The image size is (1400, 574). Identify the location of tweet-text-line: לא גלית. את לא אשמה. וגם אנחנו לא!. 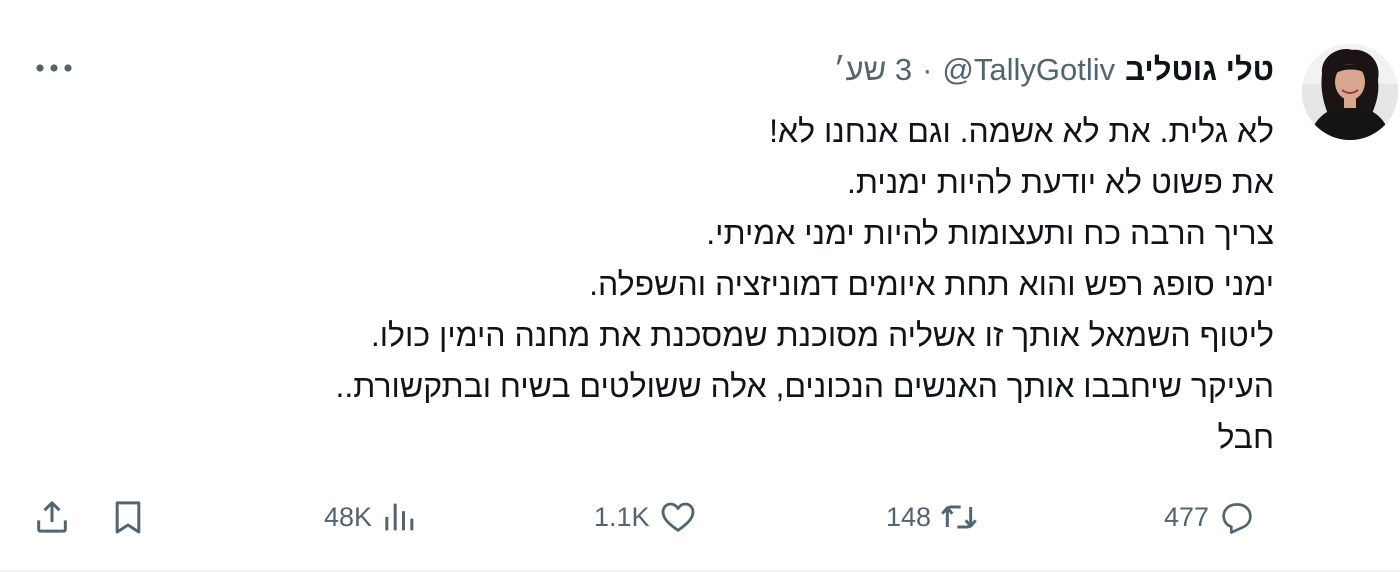
(1021, 131).